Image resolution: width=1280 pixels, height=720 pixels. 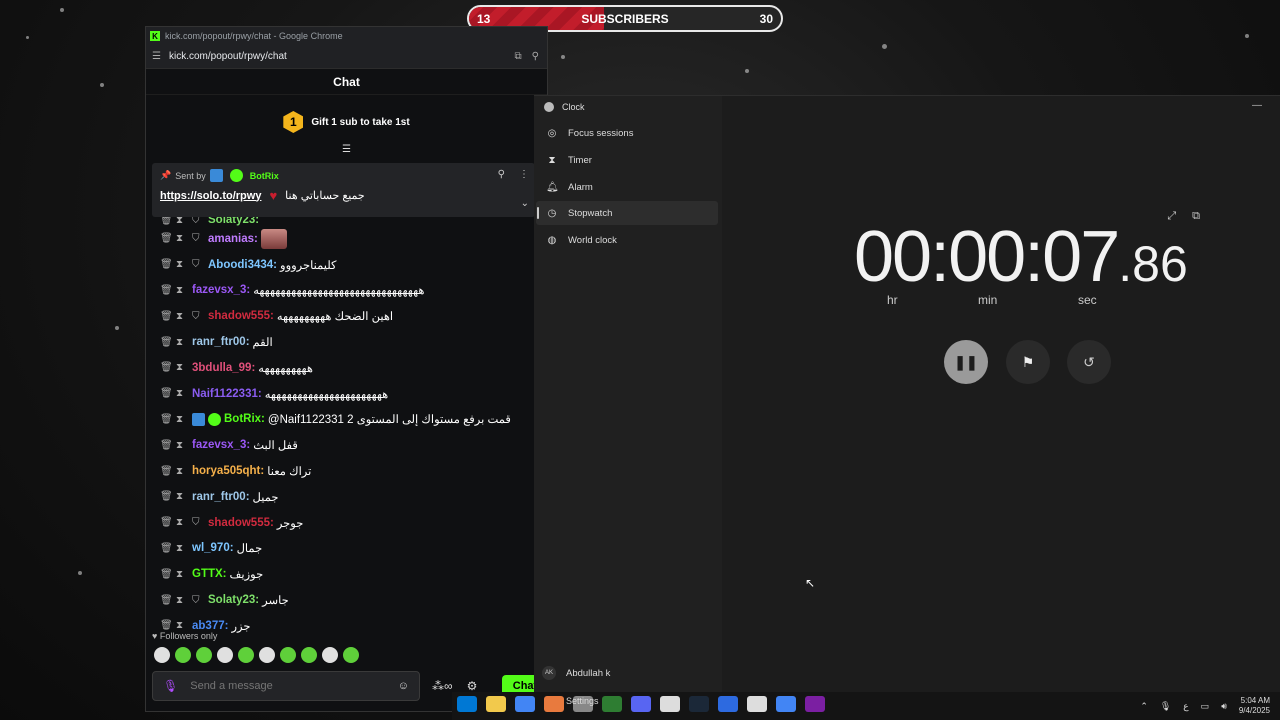 What do you see at coordinates (535, 56) in the screenshot?
I see `zoom-icon: ⚲` at bounding box center [535, 56].